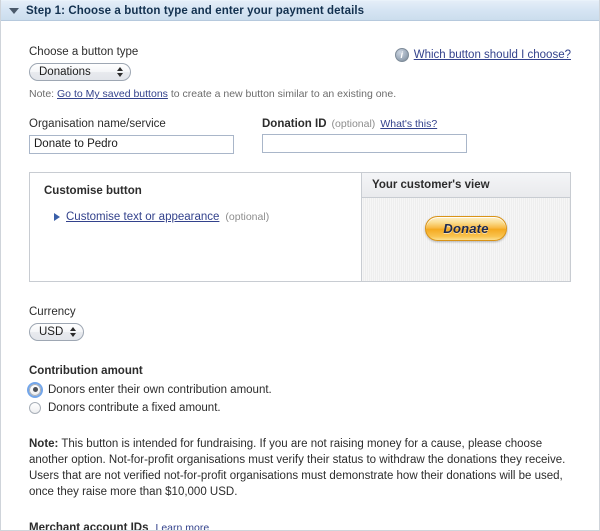  What do you see at coordinates (35, 407) in the screenshot?
I see `radio-contribution-fixed` at bounding box center [35, 407].